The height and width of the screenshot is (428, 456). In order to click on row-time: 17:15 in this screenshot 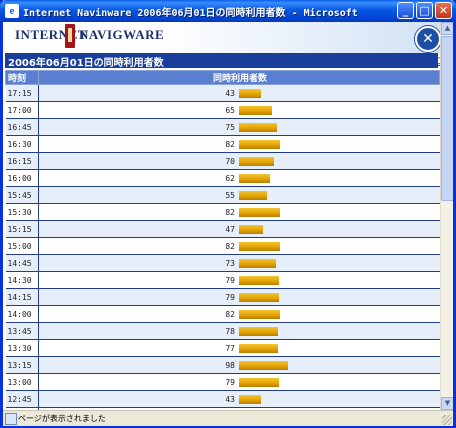, I will do `click(22, 93)`.